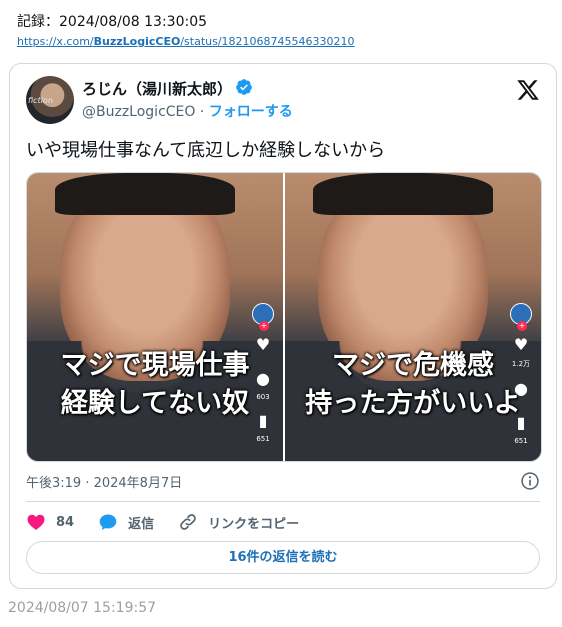 This screenshot has height=627, width=562. I want to click on record-timestamp: 記録：2024/08/08 13:30:05, so click(112, 22).